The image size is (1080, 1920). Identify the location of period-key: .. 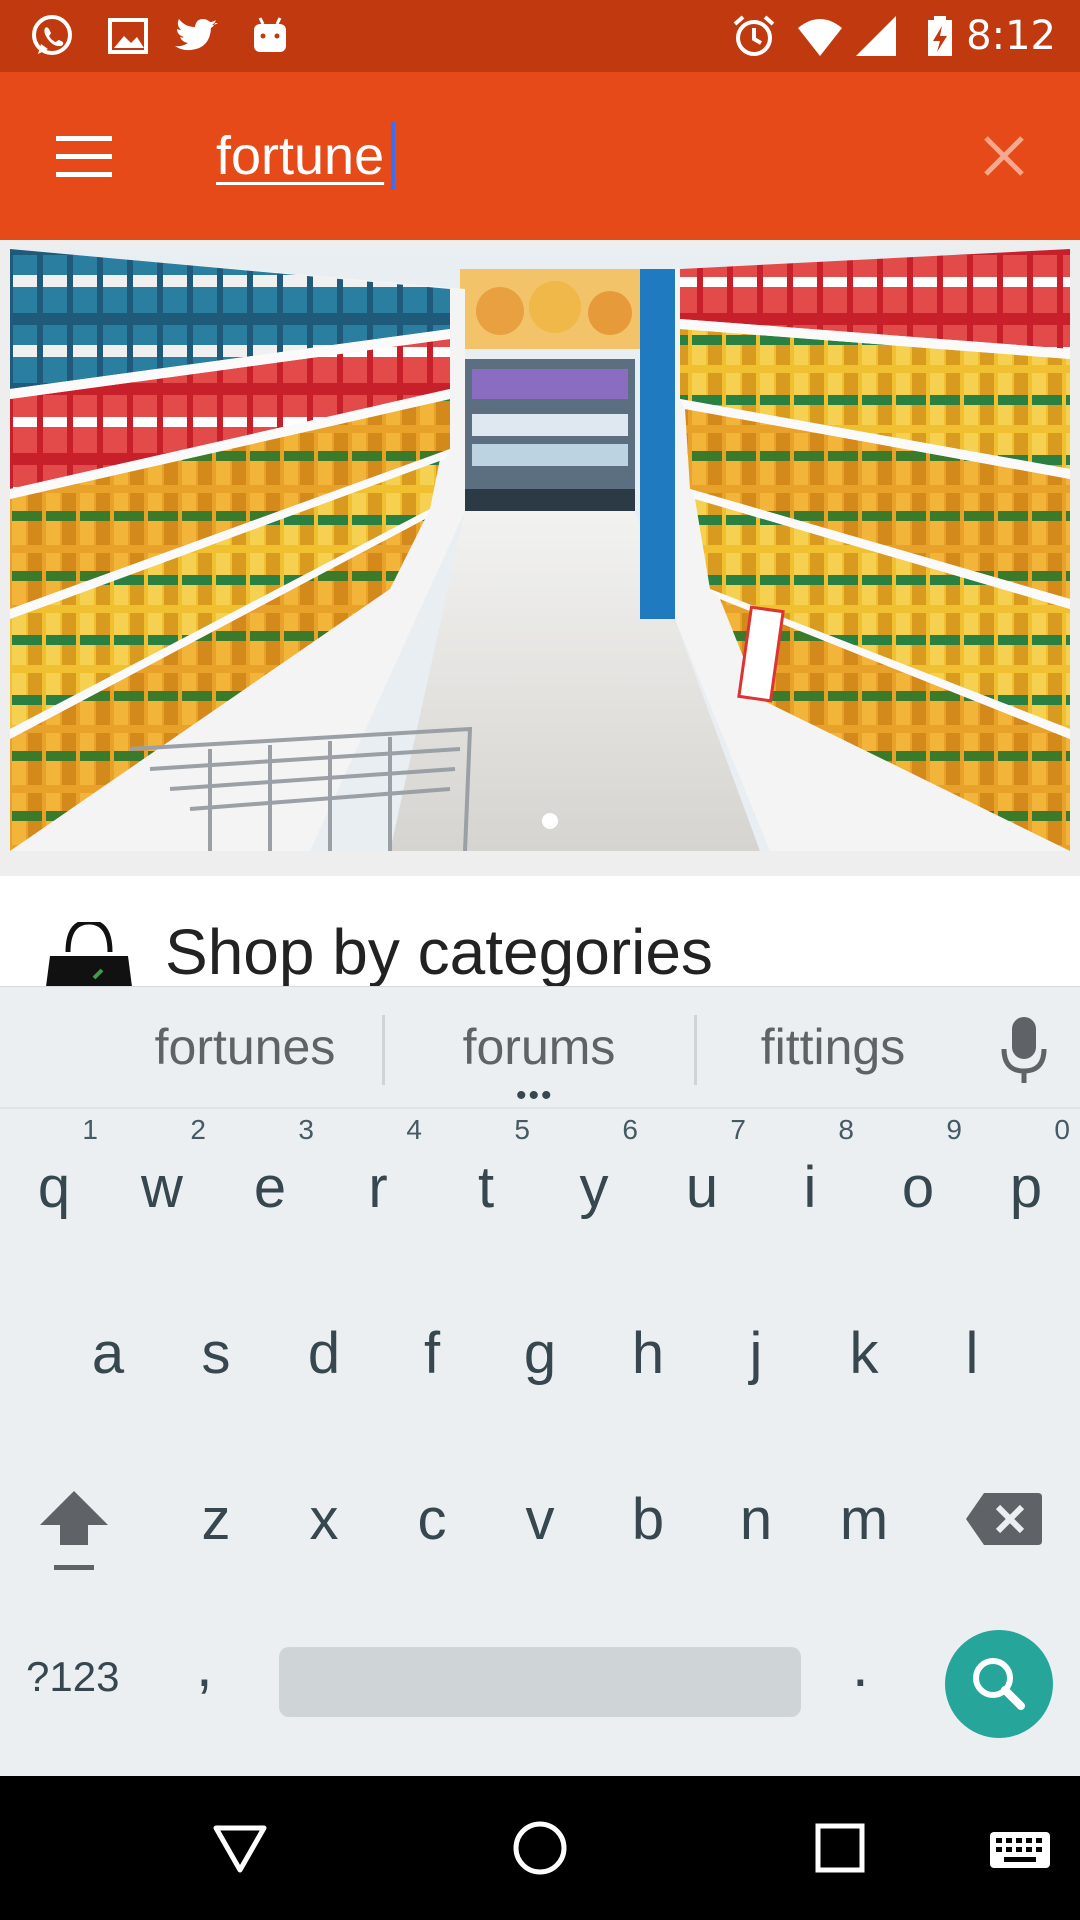
(872, 1665).